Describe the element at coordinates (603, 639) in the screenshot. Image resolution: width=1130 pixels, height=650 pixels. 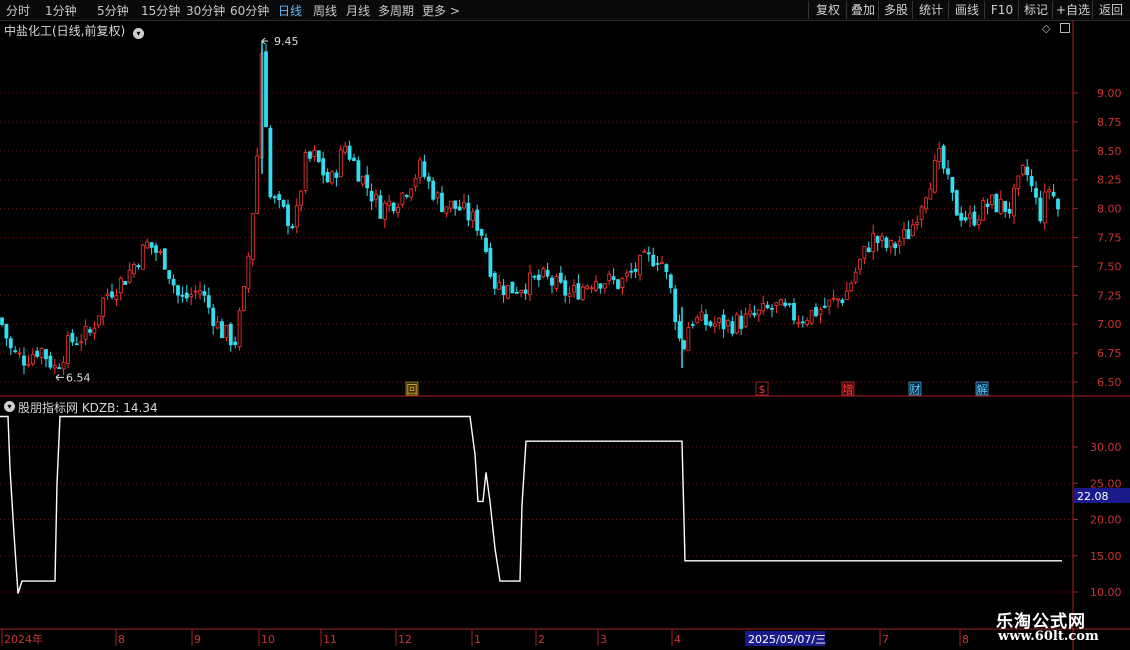
I see `x-tick-label: 3` at that location.